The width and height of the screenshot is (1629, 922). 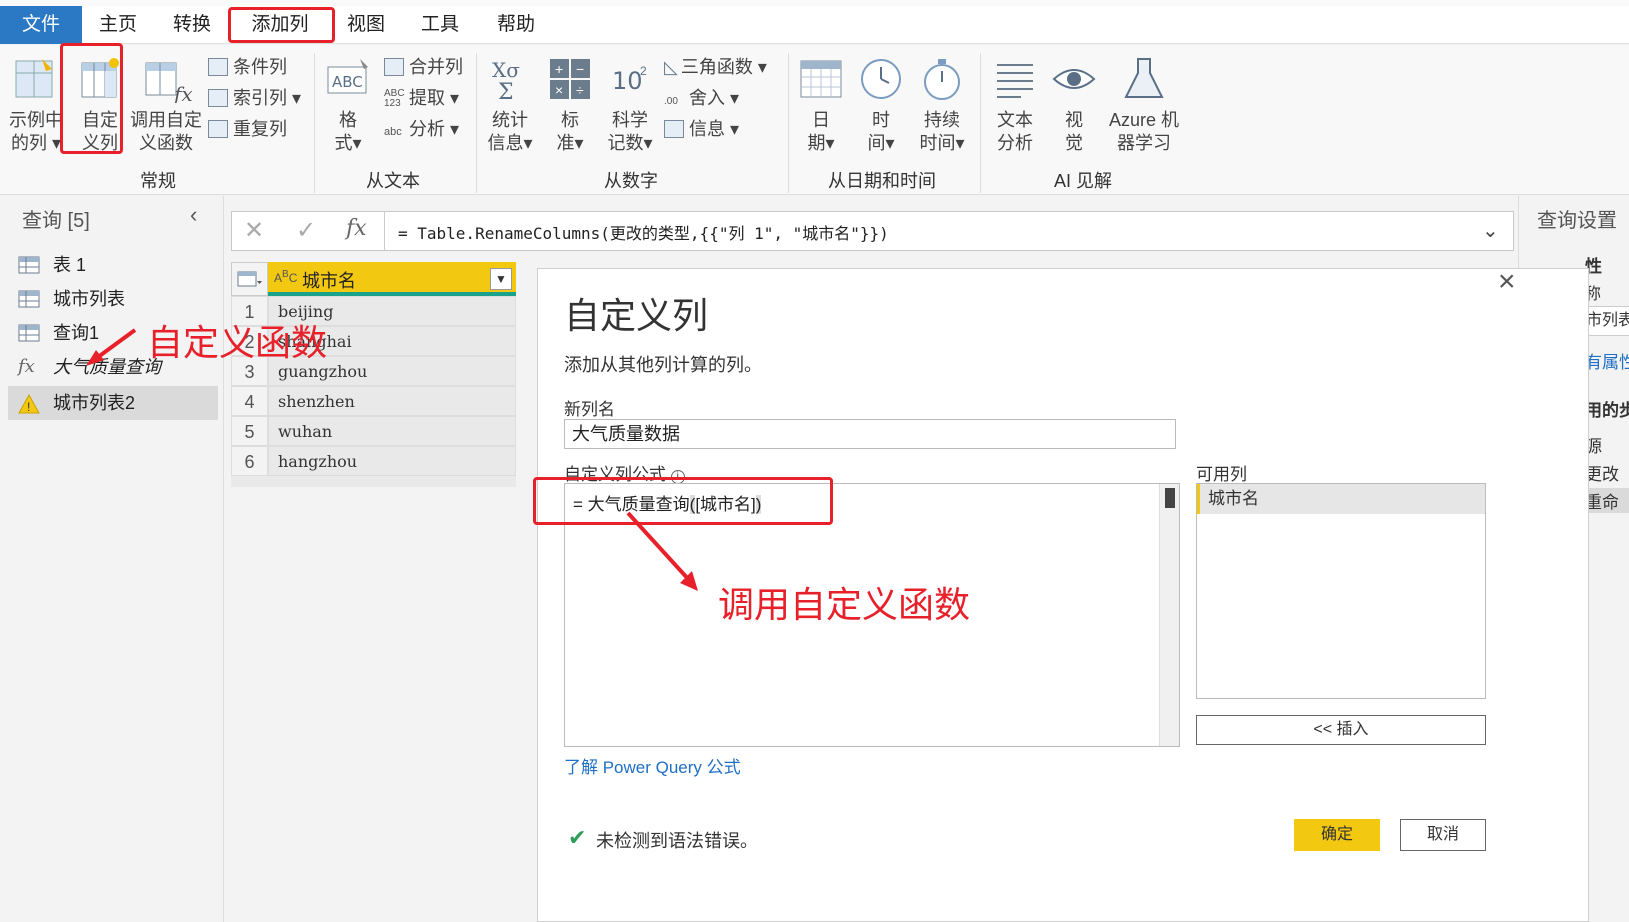 I want to click on insert-button: << 插入, so click(x=1341, y=730).